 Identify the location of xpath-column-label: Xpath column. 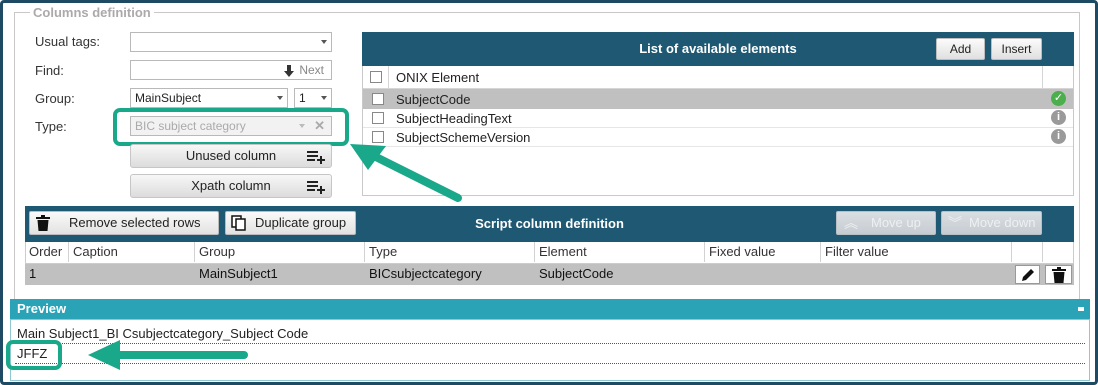
(231, 185).